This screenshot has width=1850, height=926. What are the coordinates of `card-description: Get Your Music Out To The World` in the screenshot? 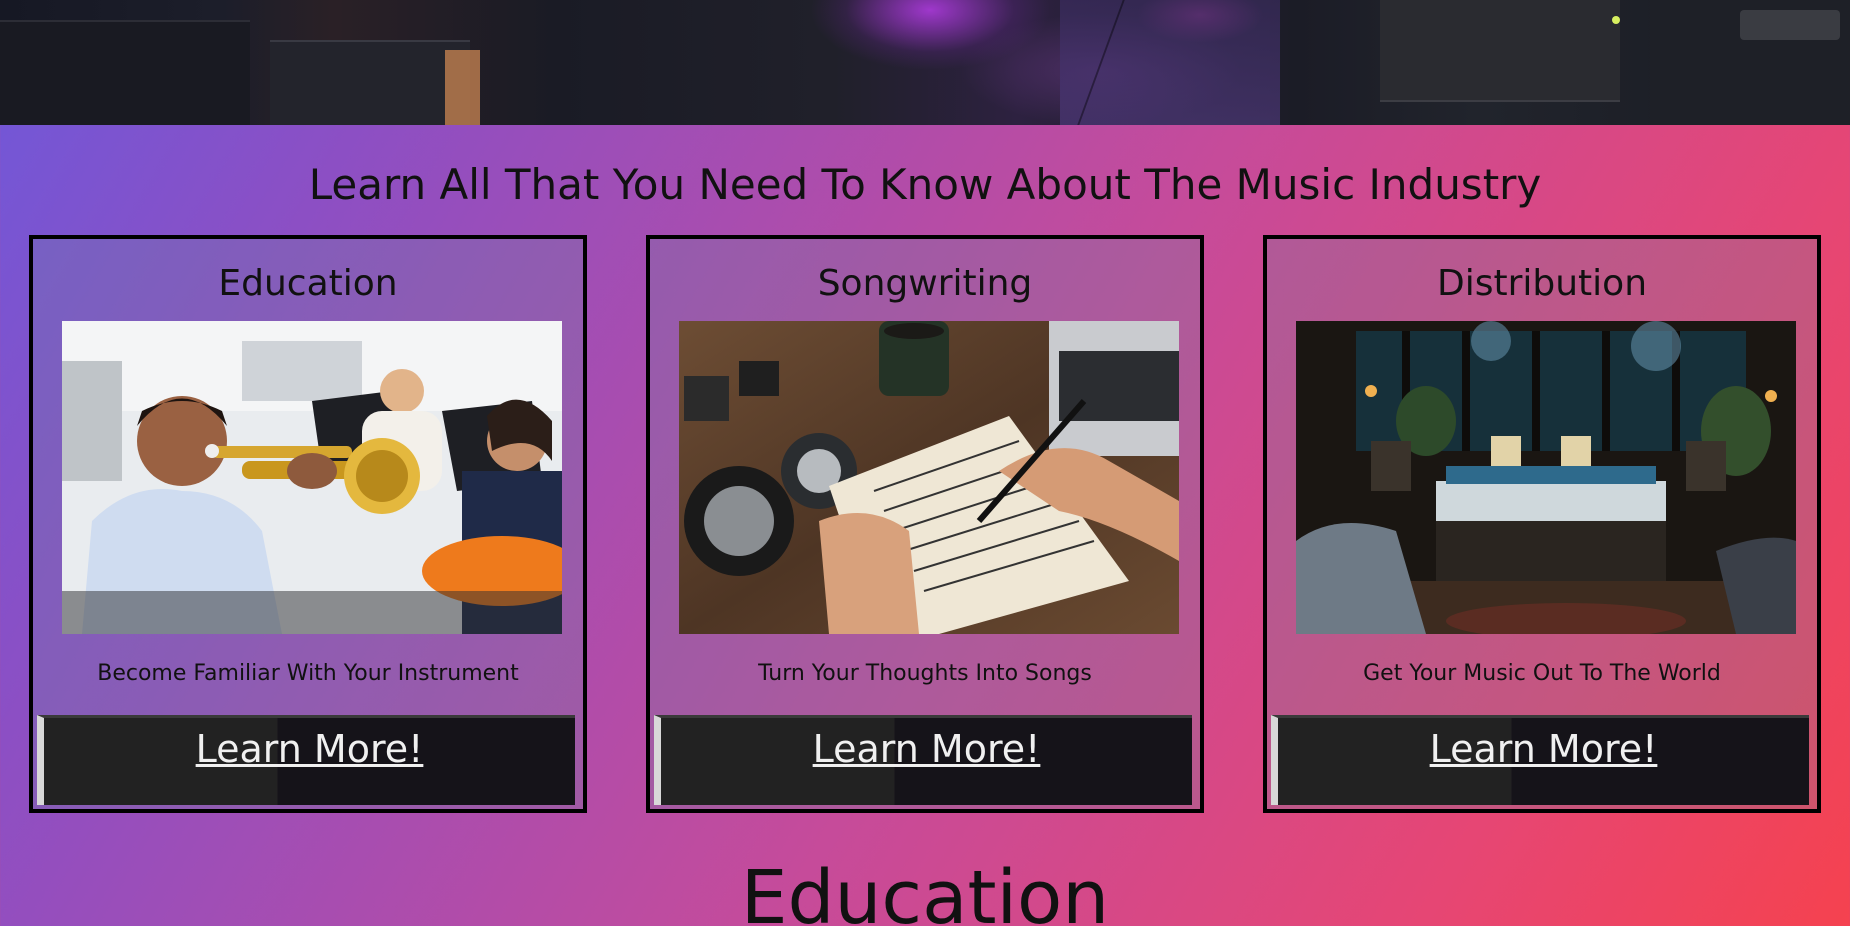 It's located at (1542, 673).